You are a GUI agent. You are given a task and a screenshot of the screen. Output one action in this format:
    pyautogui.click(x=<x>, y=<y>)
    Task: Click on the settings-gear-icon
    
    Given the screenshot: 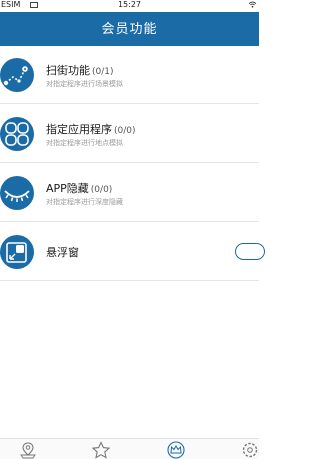 What is the action you would take?
    pyautogui.click(x=250, y=450)
    